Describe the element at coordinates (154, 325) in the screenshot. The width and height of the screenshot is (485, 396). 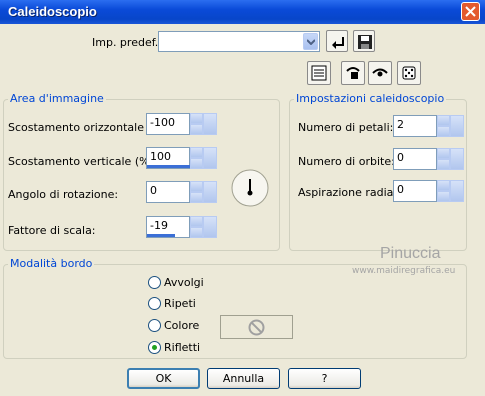
I see `radio-color` at that location.